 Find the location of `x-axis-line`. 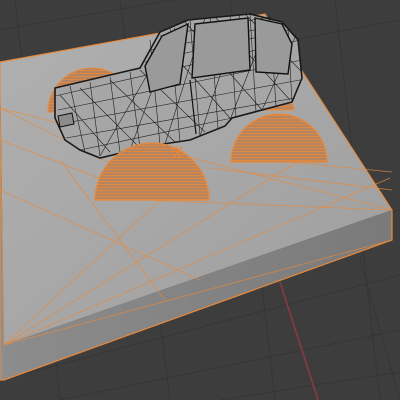

x-axis-line is located at coordinates (299, 340).